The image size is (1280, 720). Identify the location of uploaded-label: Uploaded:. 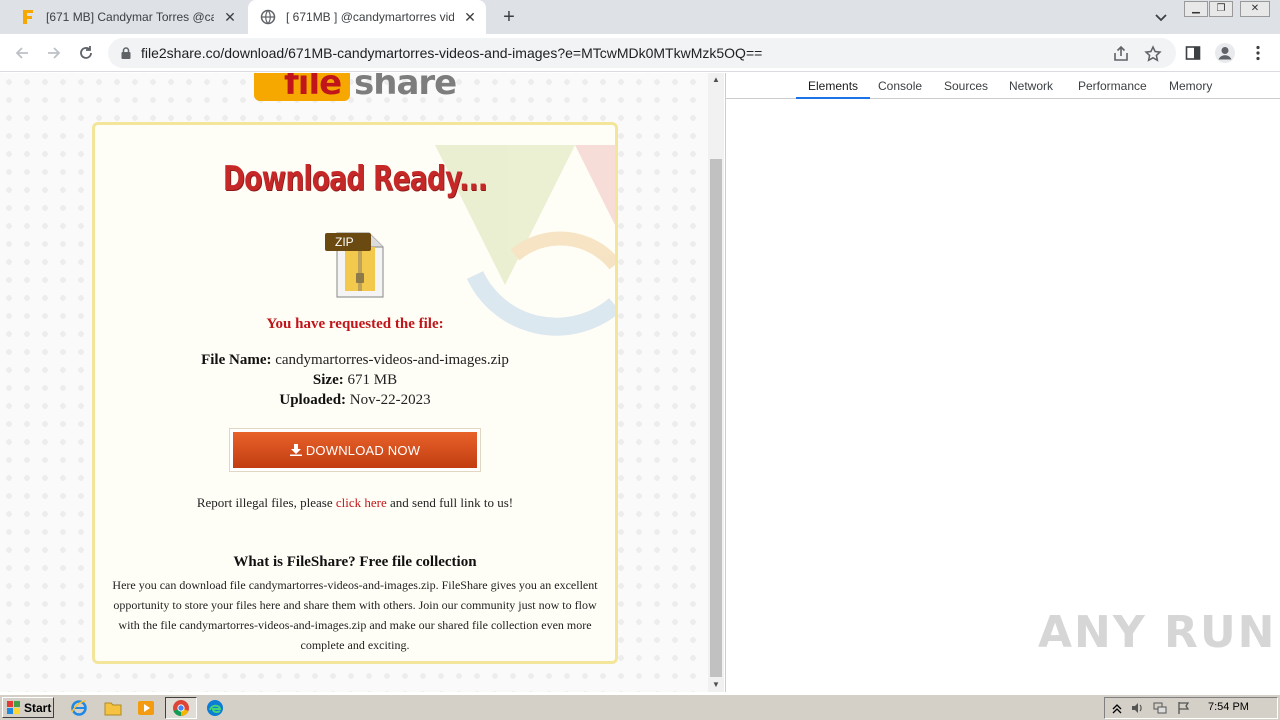
(313, 400).